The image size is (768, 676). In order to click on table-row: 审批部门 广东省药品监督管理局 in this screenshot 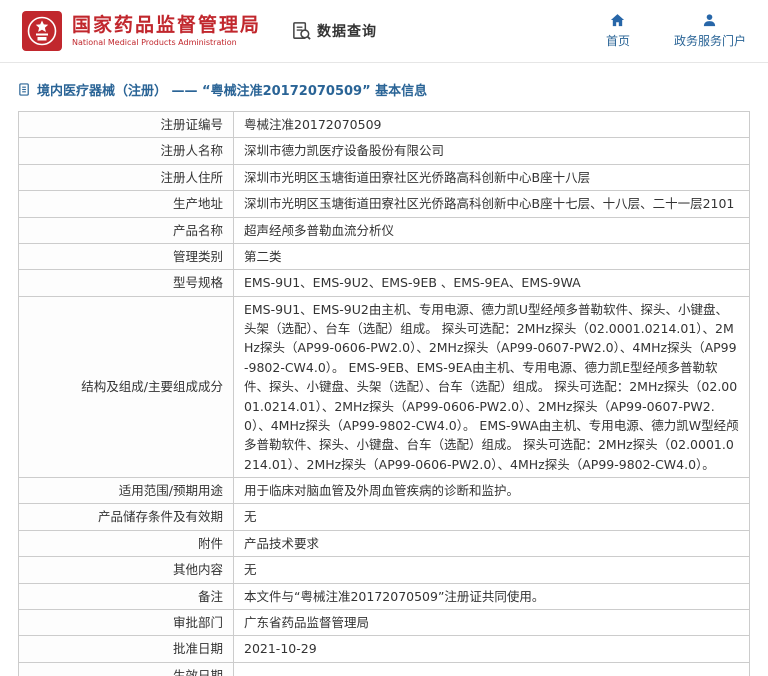, I will do `click(384, 622)`.